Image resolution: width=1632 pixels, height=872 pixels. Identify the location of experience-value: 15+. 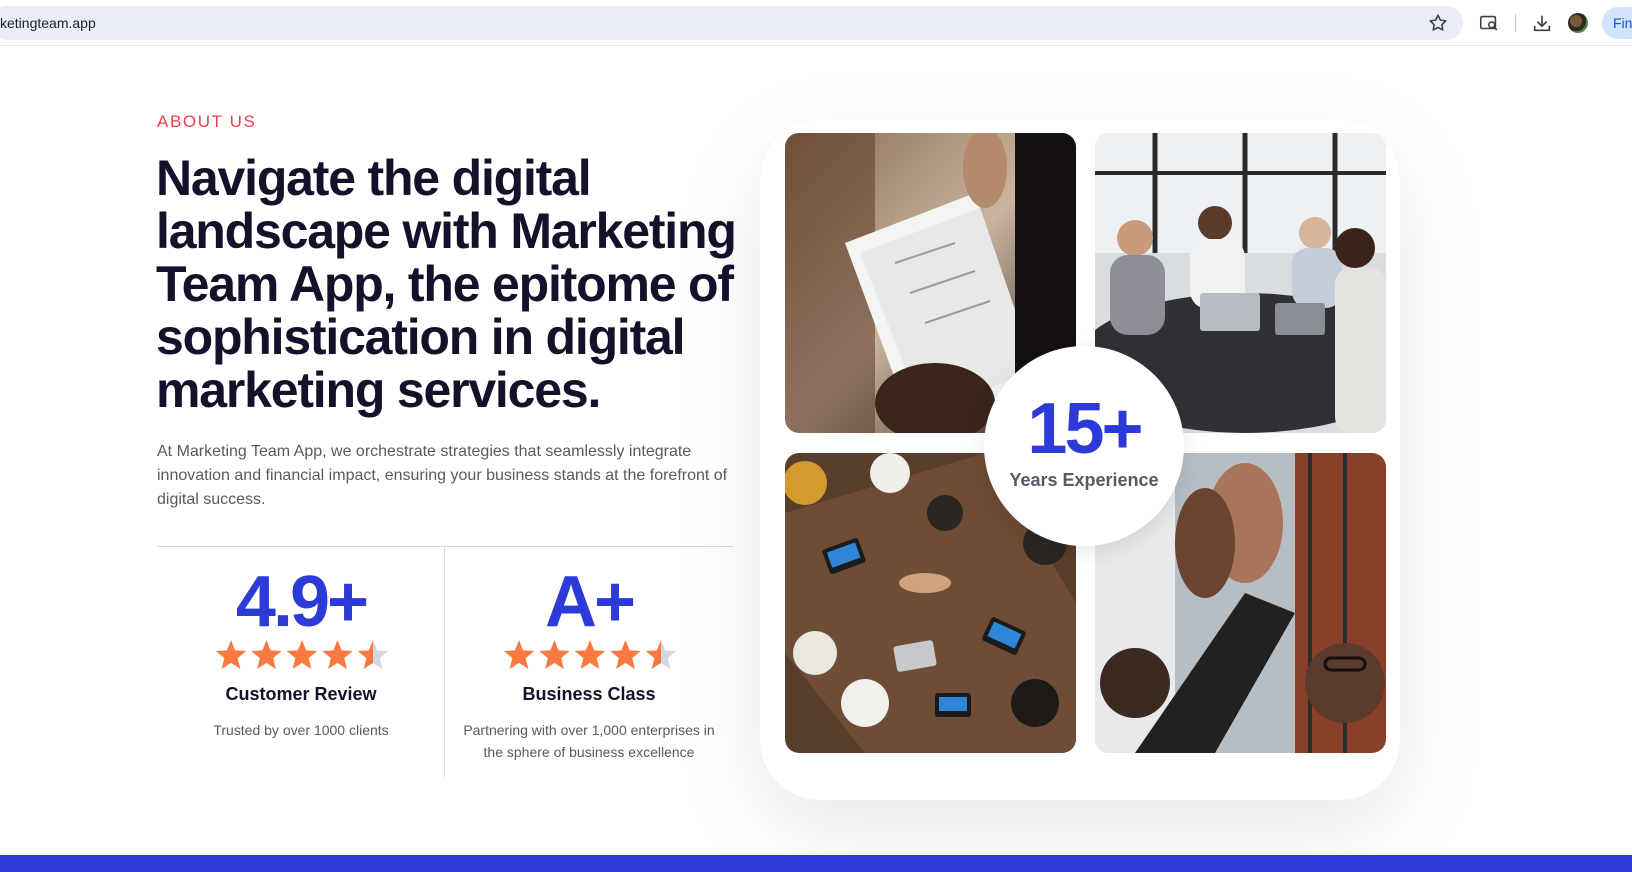
(1085, 429).